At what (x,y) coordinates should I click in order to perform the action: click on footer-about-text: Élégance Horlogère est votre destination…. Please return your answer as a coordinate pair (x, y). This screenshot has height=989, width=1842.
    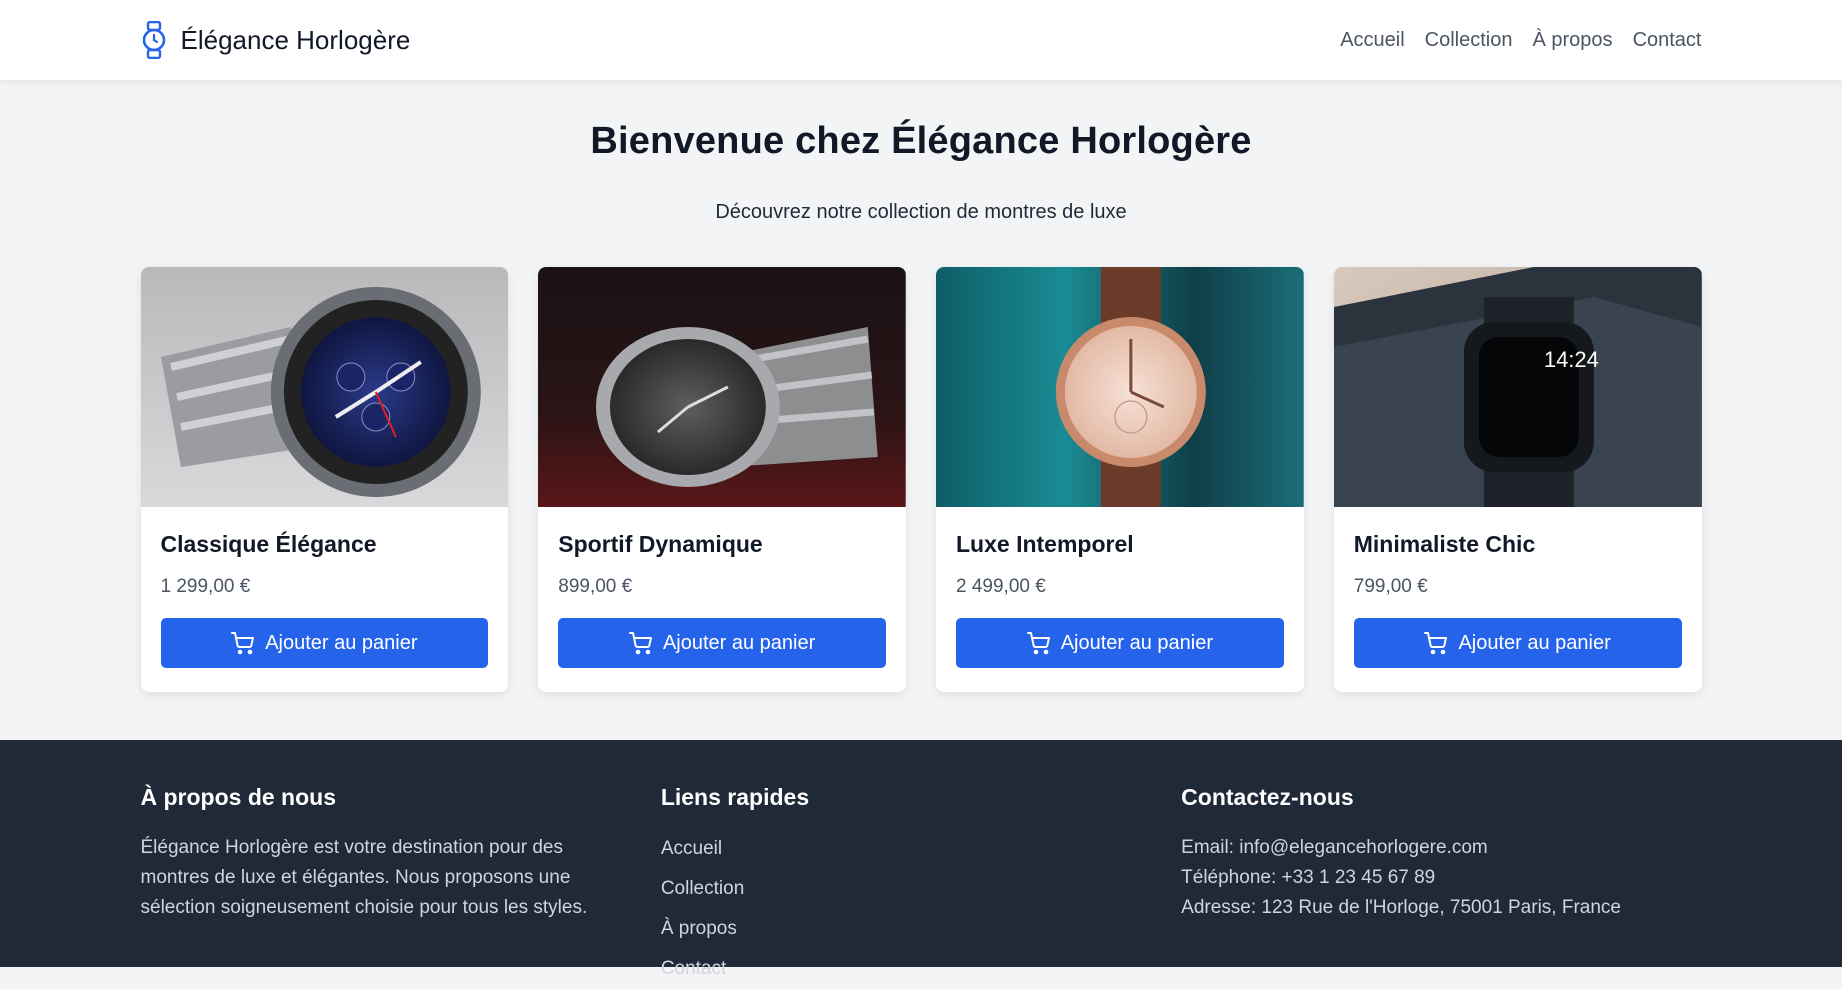
    Looking at the image, I should click on (364, 877).